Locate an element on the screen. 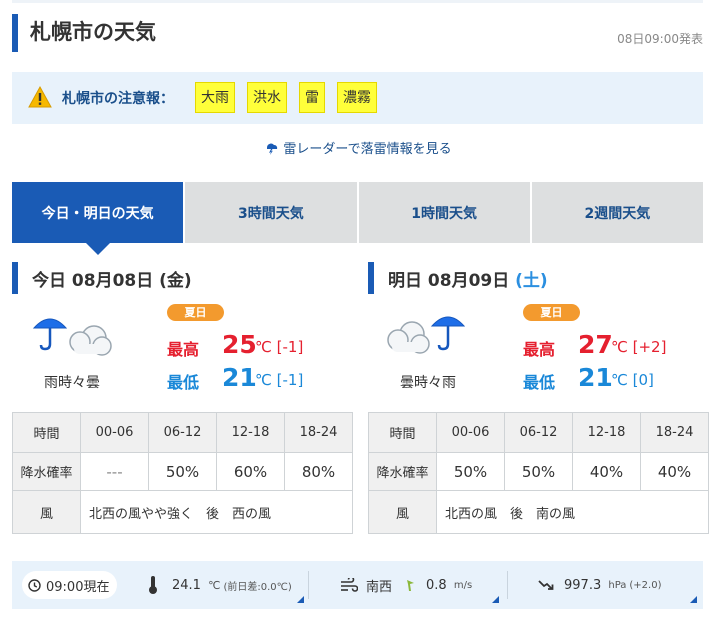 The height and width of the screenshot is (621, 715). pressure-reading: 997.3 hPa (+2.0) is located at coordinates (600, 585).